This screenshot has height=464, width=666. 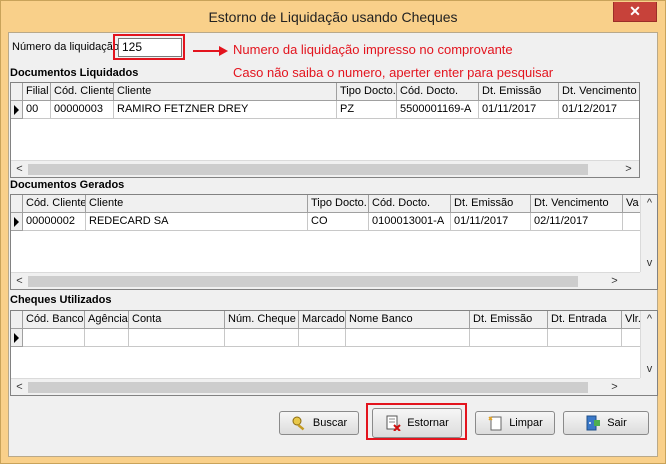 I want to click on search-key-icon, so click(x=299, y=423).